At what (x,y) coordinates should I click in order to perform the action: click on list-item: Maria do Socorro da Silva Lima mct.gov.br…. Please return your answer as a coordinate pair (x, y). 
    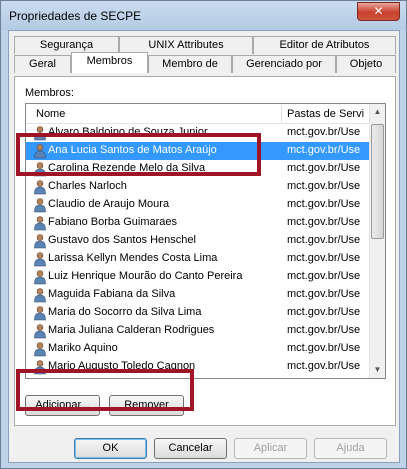
    Looking at the image, I should click on (199, 313).